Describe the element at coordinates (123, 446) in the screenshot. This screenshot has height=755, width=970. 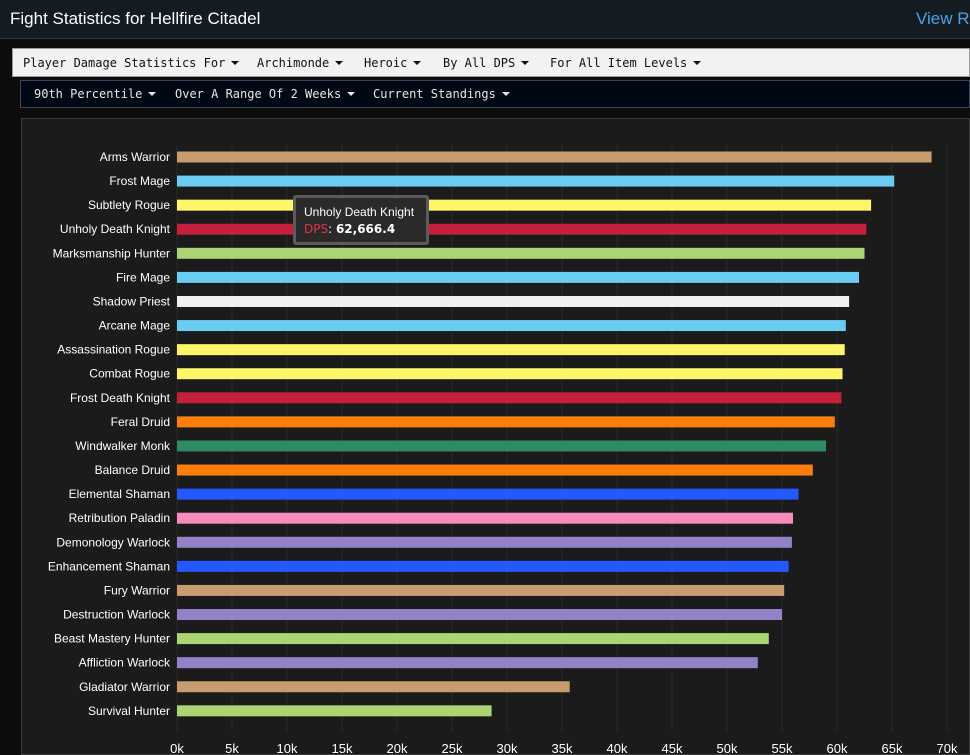
I see `category-label: Windwalker Monk` at that location.